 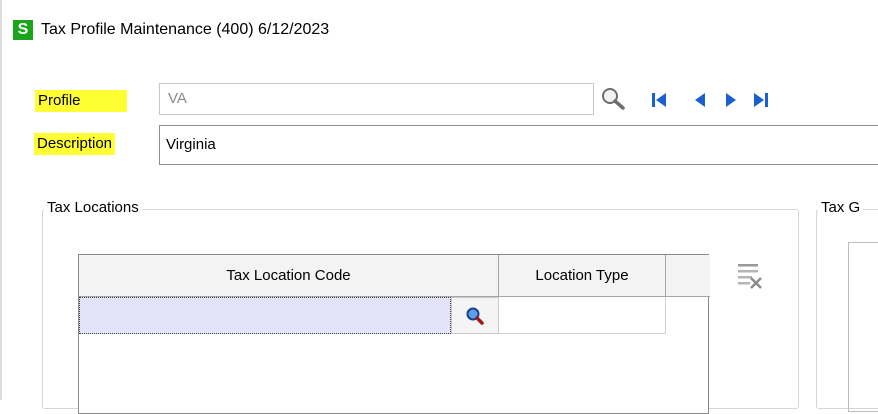 I want to click on first-record-icon, so click(x=659, y=100).